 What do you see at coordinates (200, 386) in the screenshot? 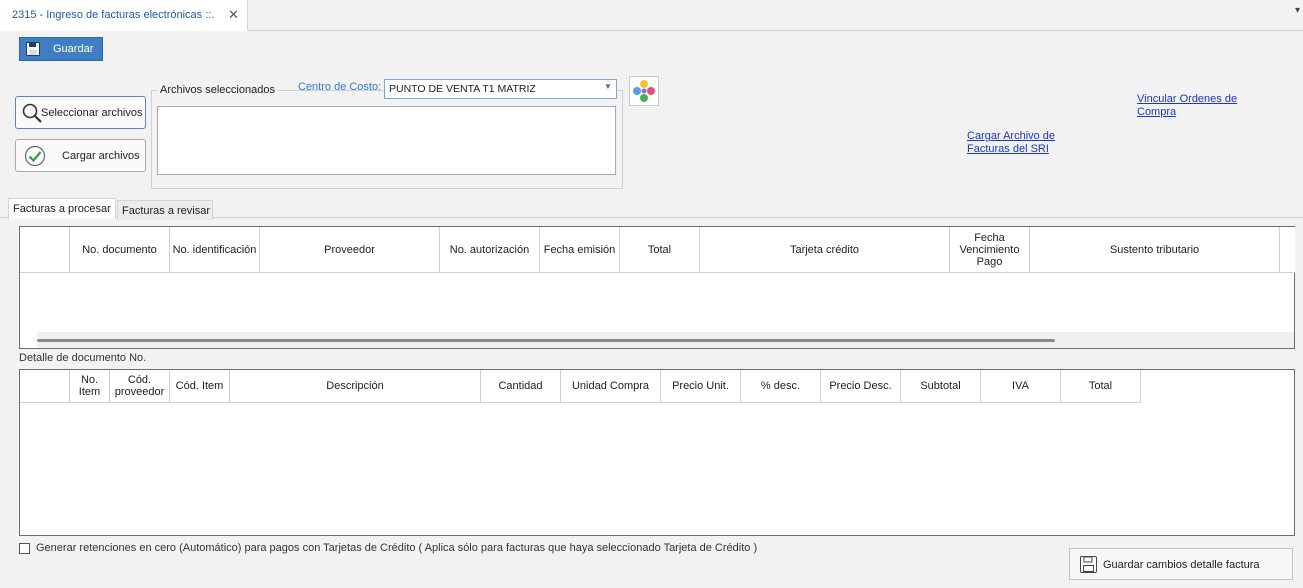
I see `grid-header-cell: Cód. Item` at bounding box center [200, 386].